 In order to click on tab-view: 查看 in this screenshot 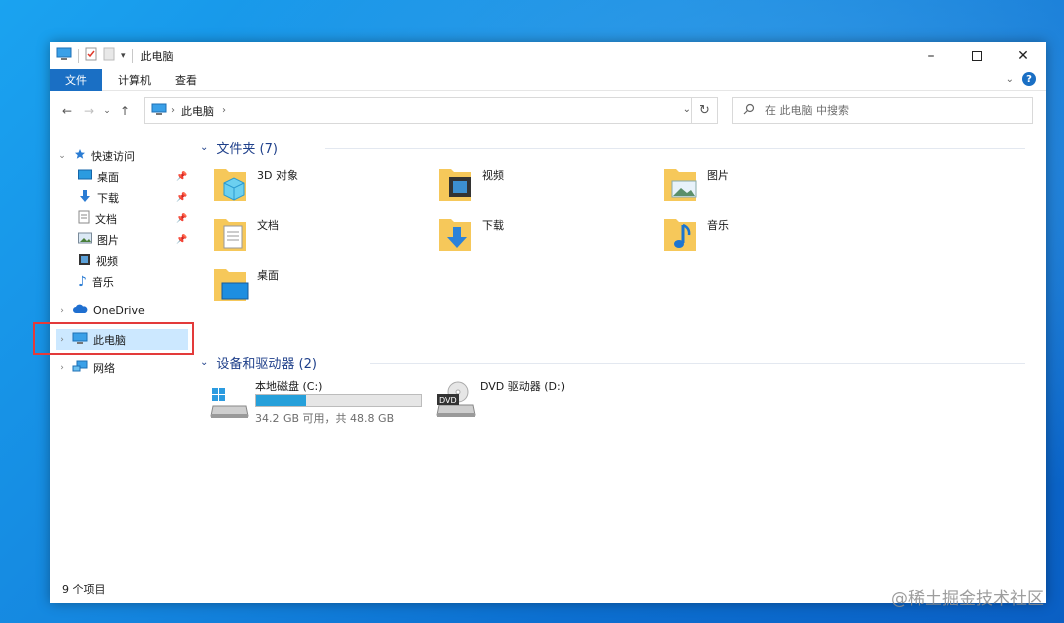, I will do `click(186, 80)`.